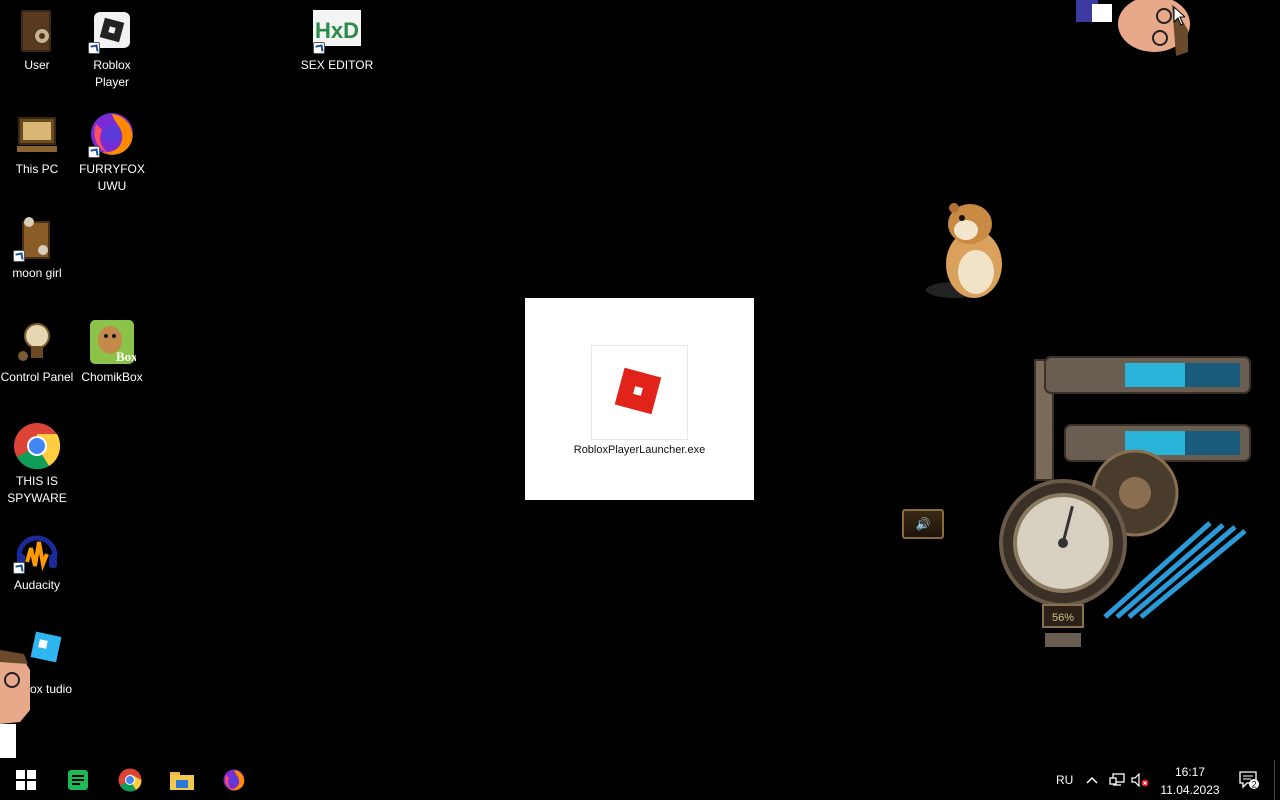 This screenshot has width=1280, height=800. I want to click on taskbar: RU 16:17 11.04.2023 2, so click(640, 780).